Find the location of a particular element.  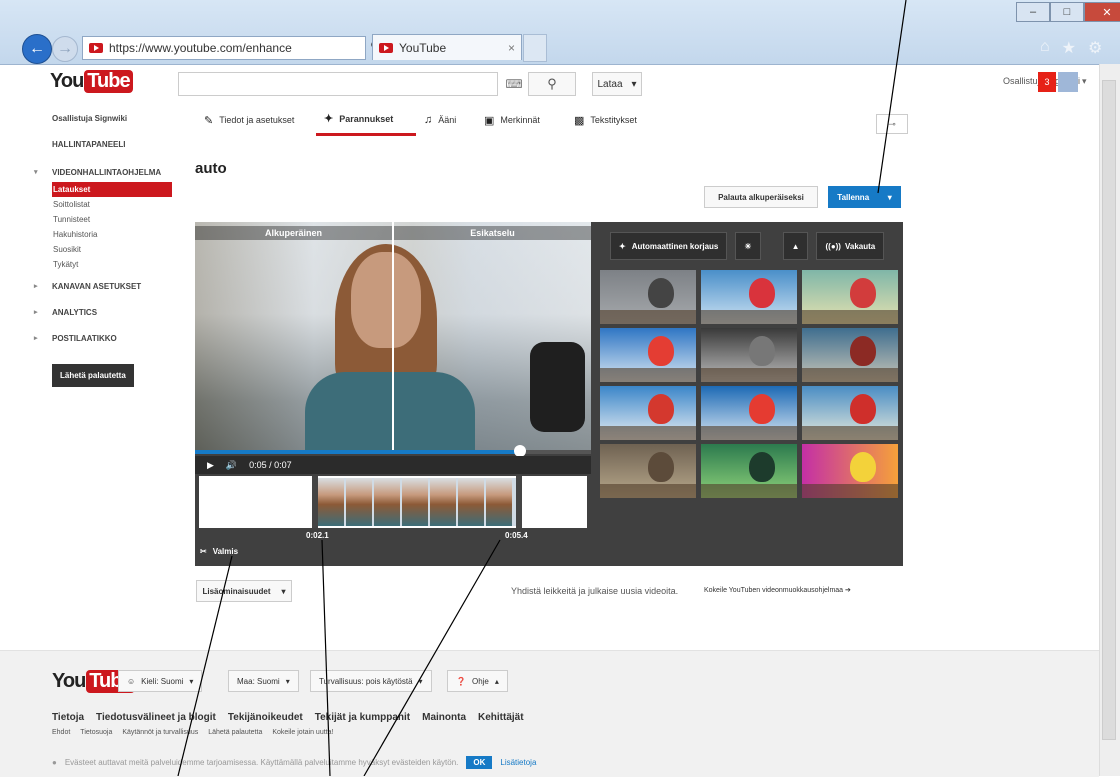

youtube-logo: You Tube is located at coordinates (91, 81).